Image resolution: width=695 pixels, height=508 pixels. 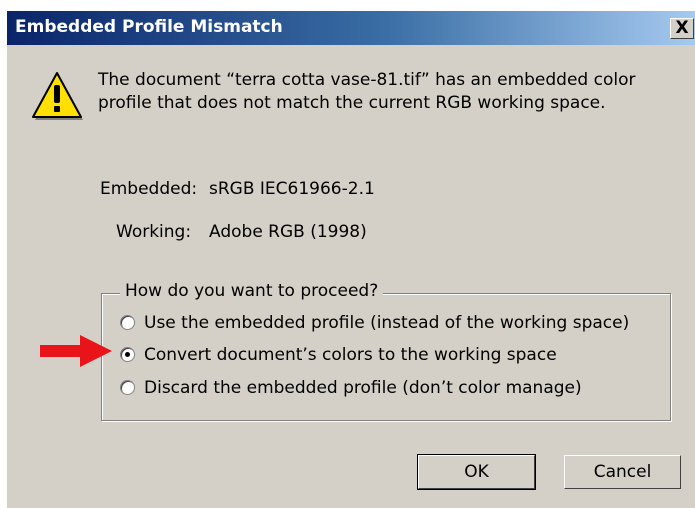 I want to click on ok-label: OK, so click(x=476, y=472).